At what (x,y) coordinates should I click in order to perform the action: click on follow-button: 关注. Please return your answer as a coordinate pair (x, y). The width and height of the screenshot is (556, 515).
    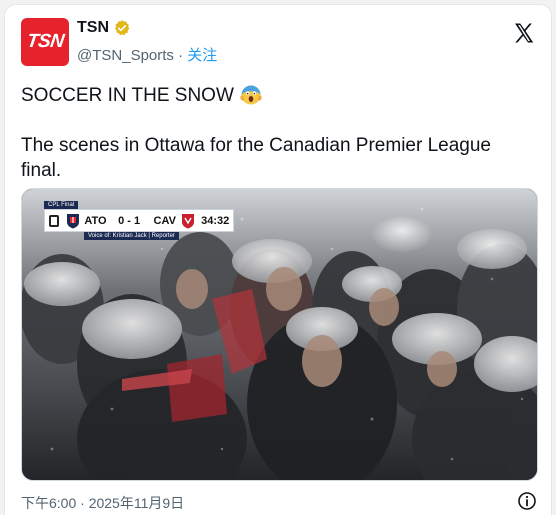
    Looking at the image, I should click on (202, 55).